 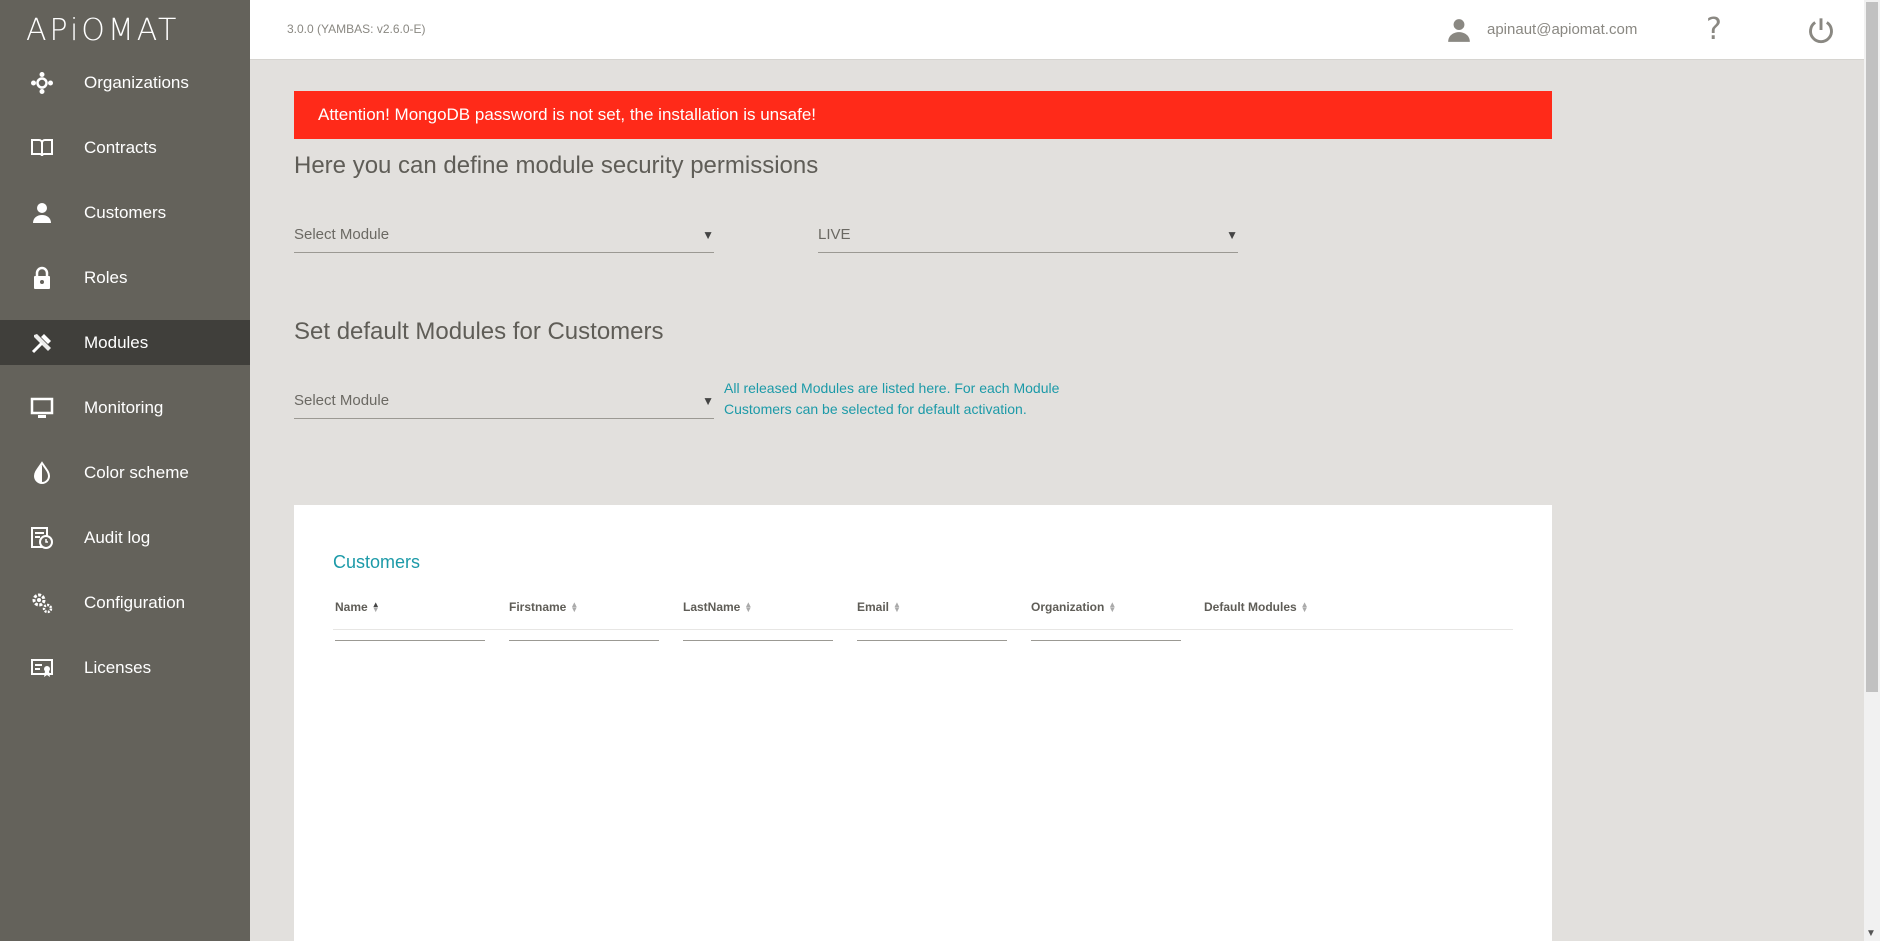 What do you see at coordinates (117, 537) in the screenshot?
I see `sidebar-item-label: Audit log` at bounding box center [117, 537].